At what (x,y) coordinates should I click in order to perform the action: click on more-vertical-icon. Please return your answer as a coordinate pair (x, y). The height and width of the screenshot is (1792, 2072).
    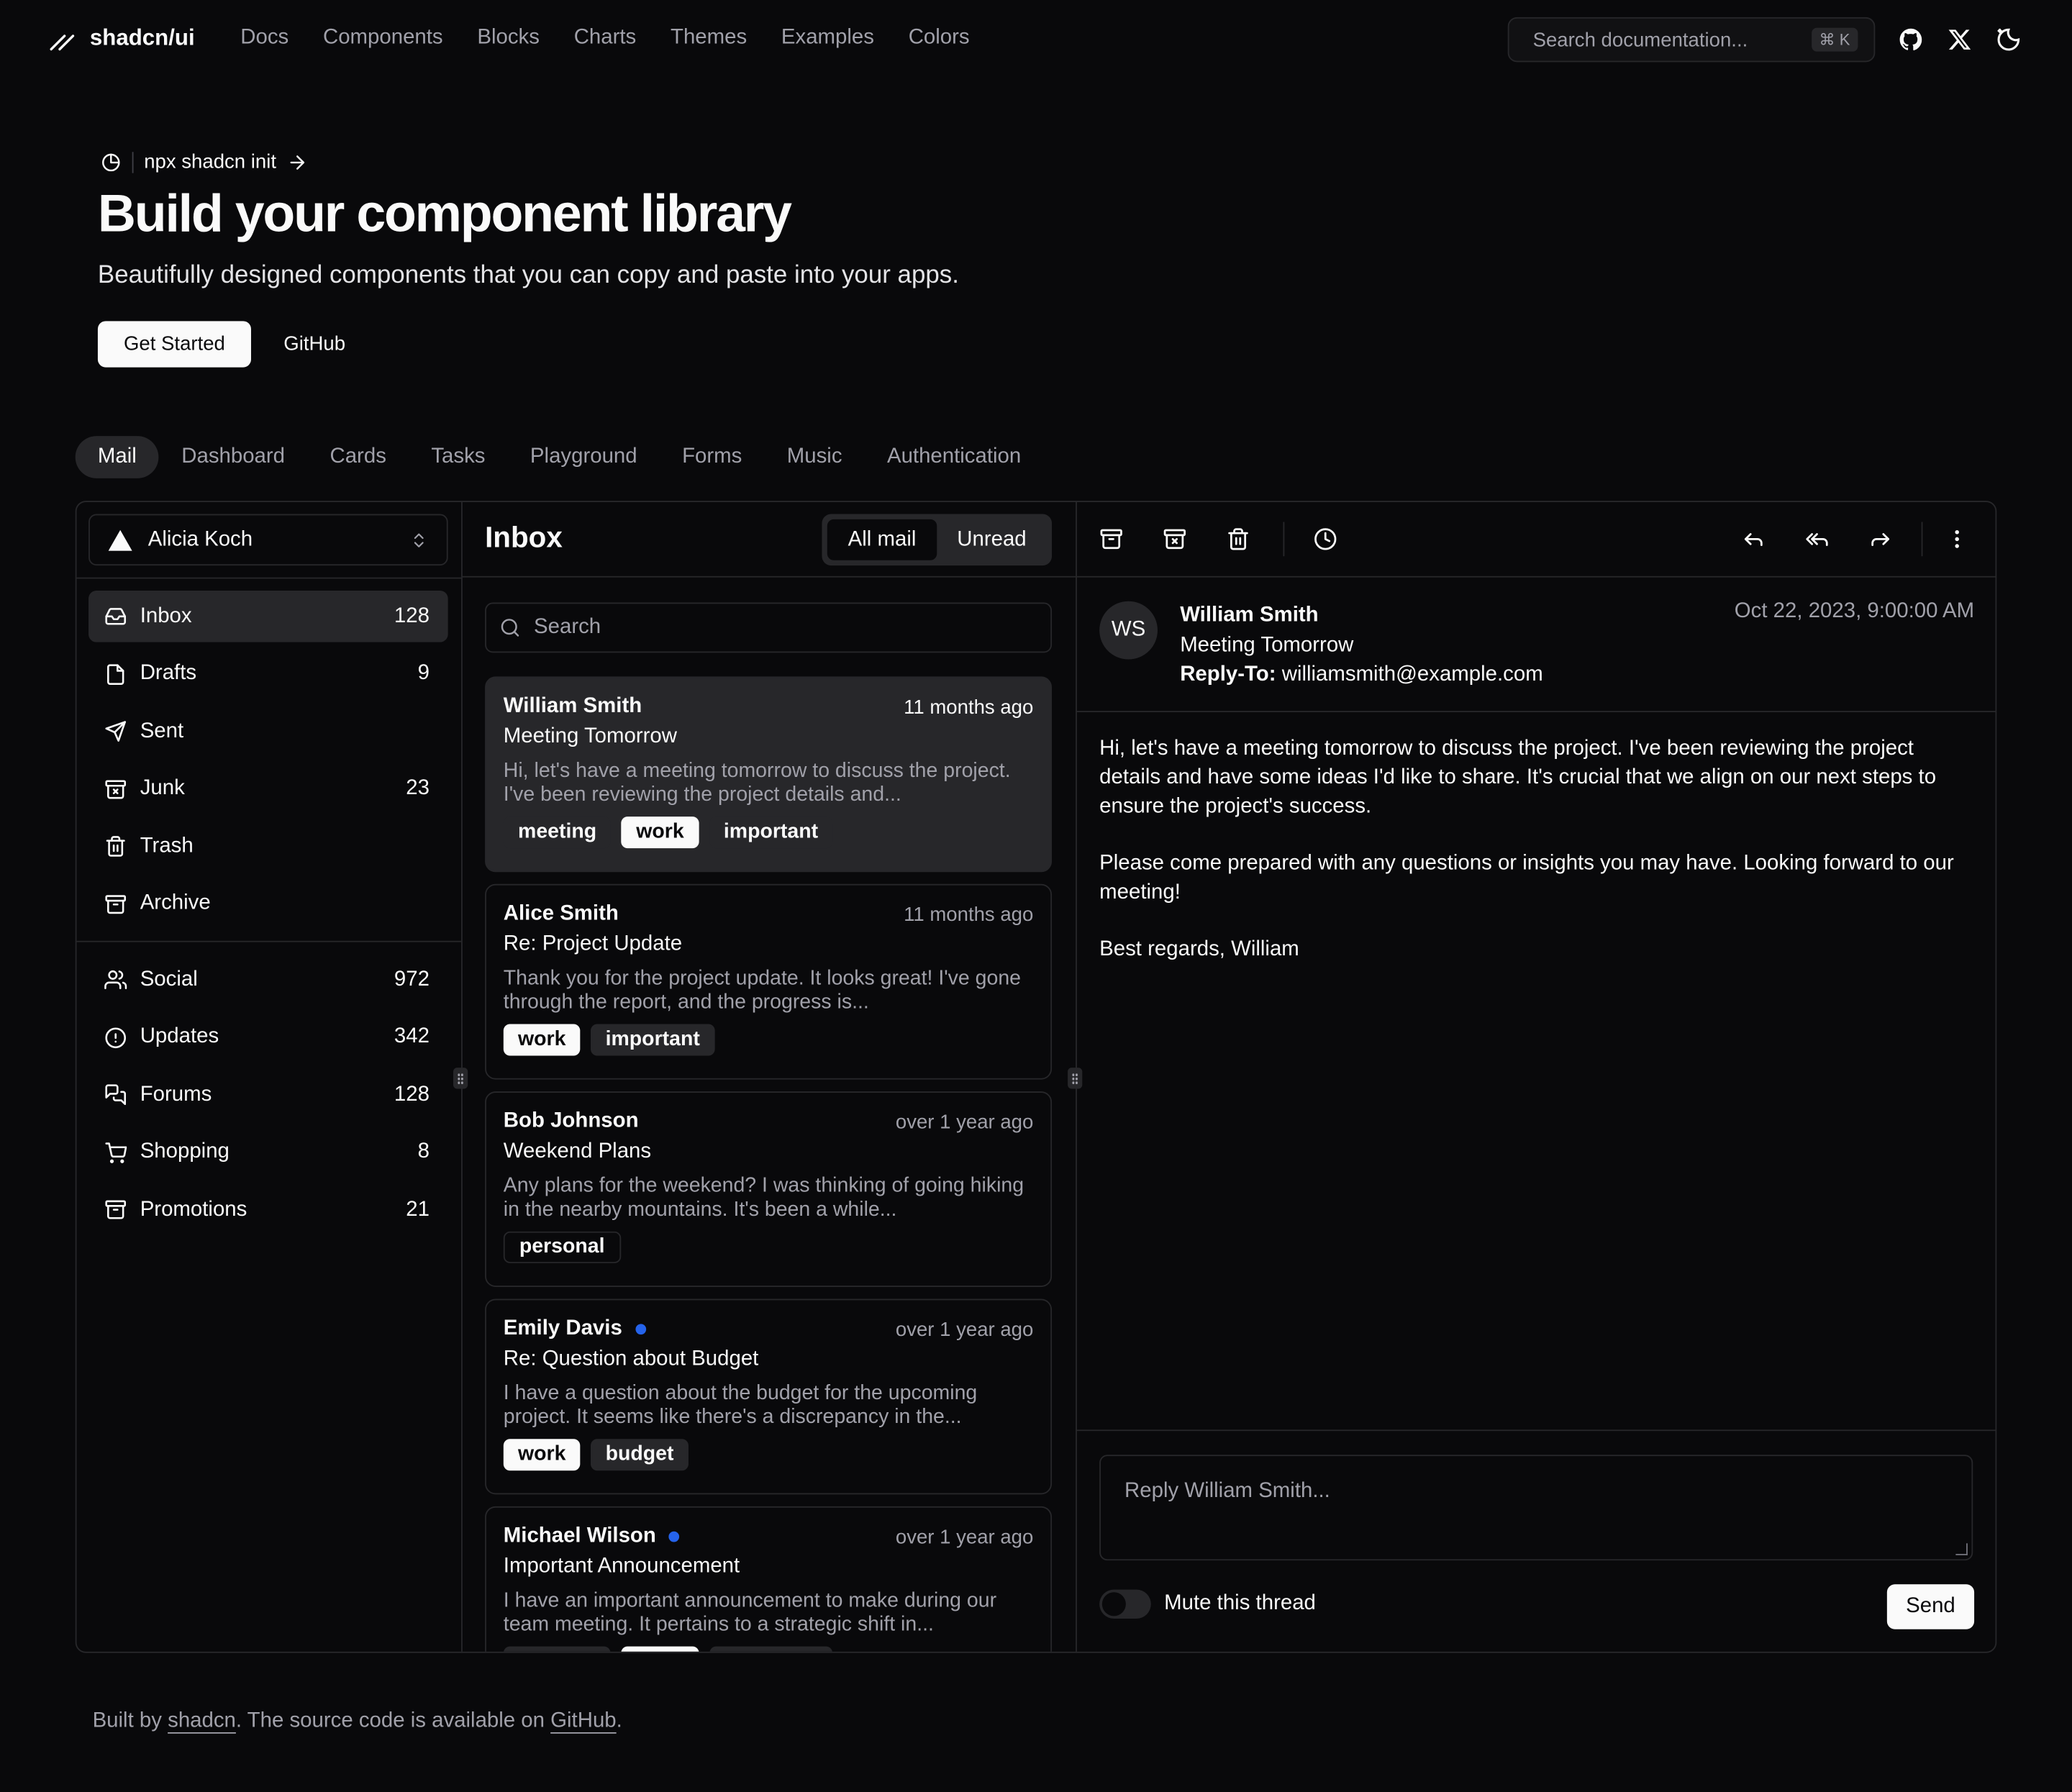
    Looking at the image, I should click on (1958, 540).